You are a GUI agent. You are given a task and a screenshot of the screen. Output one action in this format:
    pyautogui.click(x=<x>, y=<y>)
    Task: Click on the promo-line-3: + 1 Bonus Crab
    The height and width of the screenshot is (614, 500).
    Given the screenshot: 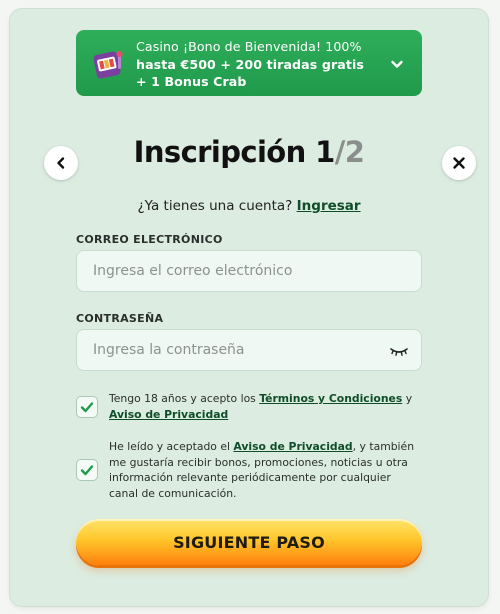 What is the action you would take?
    pyautogui.click(x=191, y=81)
    